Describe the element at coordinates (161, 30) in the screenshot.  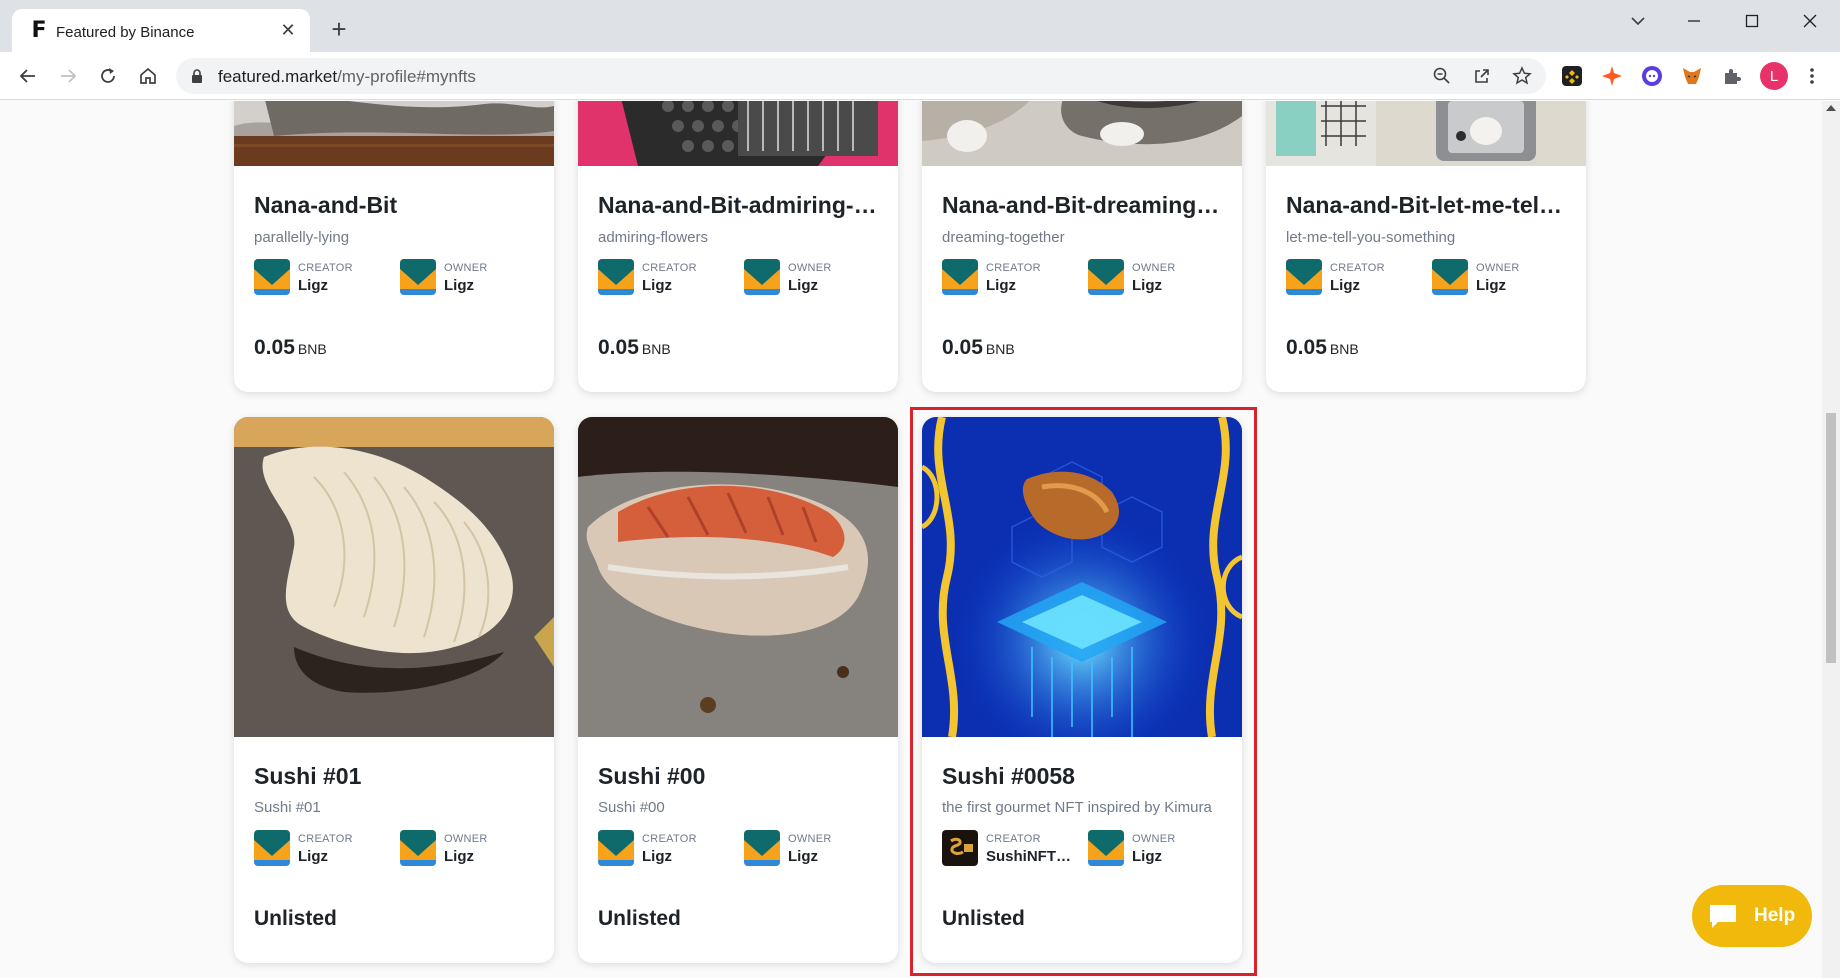
I see `browser-tab: F Featured by Binance ✕` at that location.